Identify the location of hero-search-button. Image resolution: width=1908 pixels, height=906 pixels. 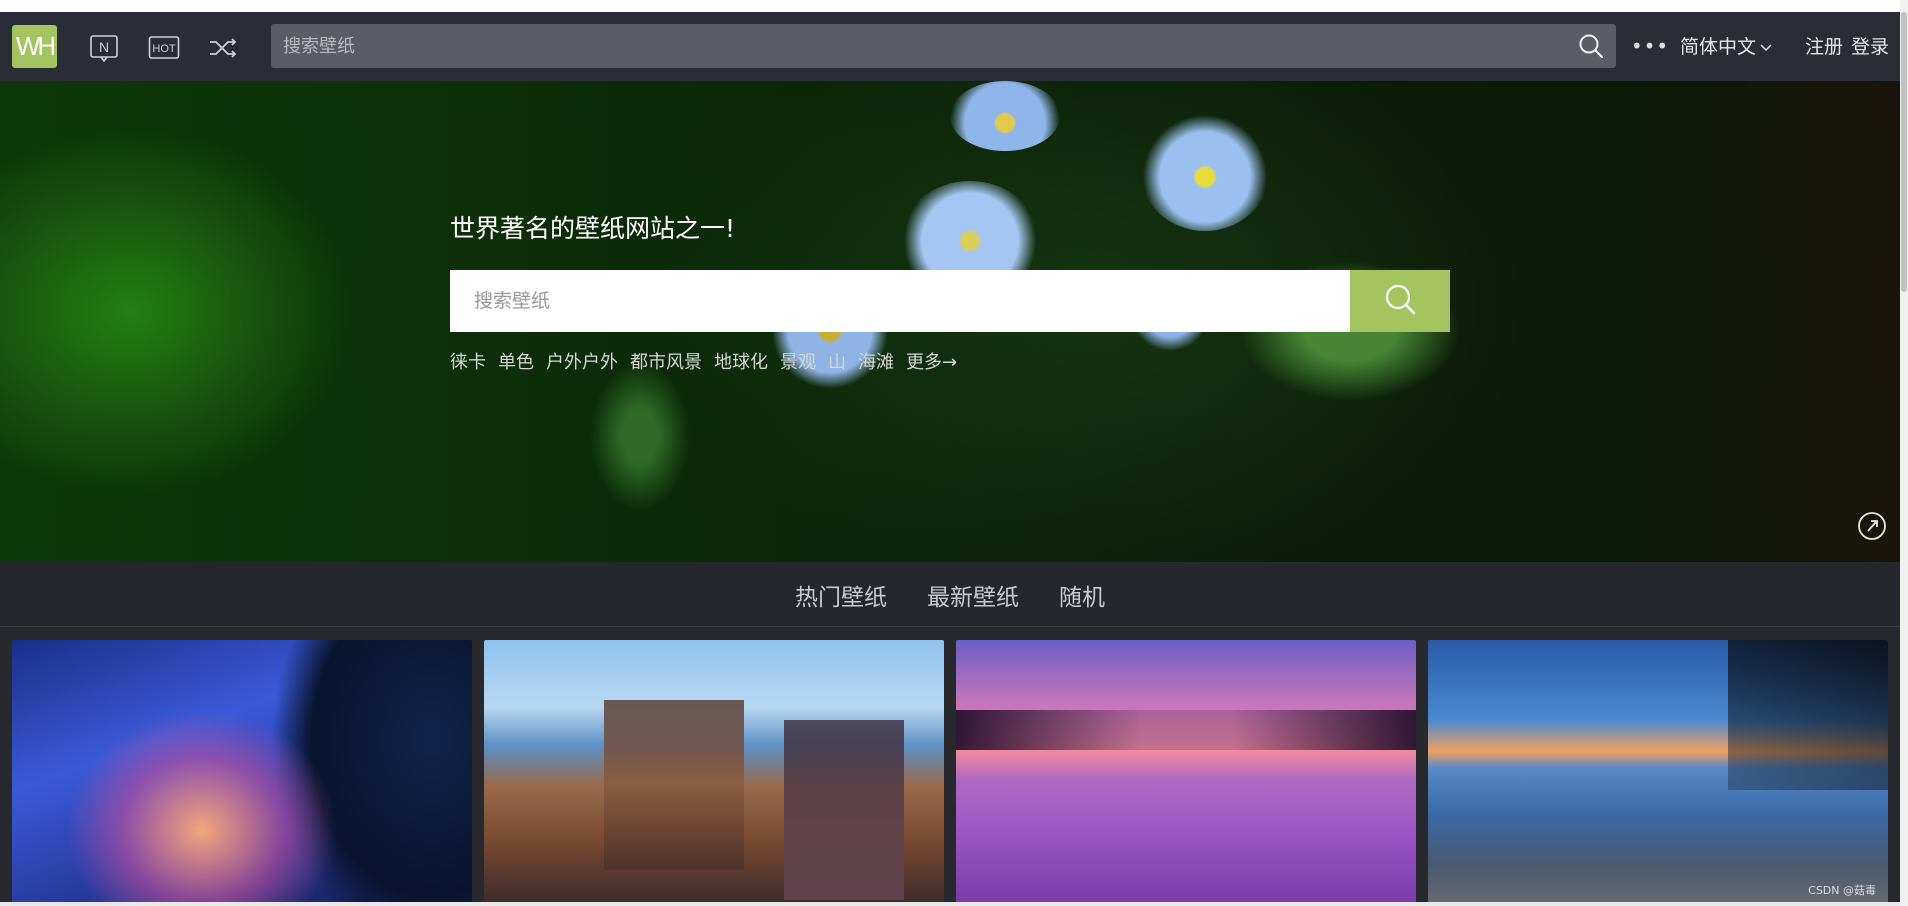
(1400, 301).